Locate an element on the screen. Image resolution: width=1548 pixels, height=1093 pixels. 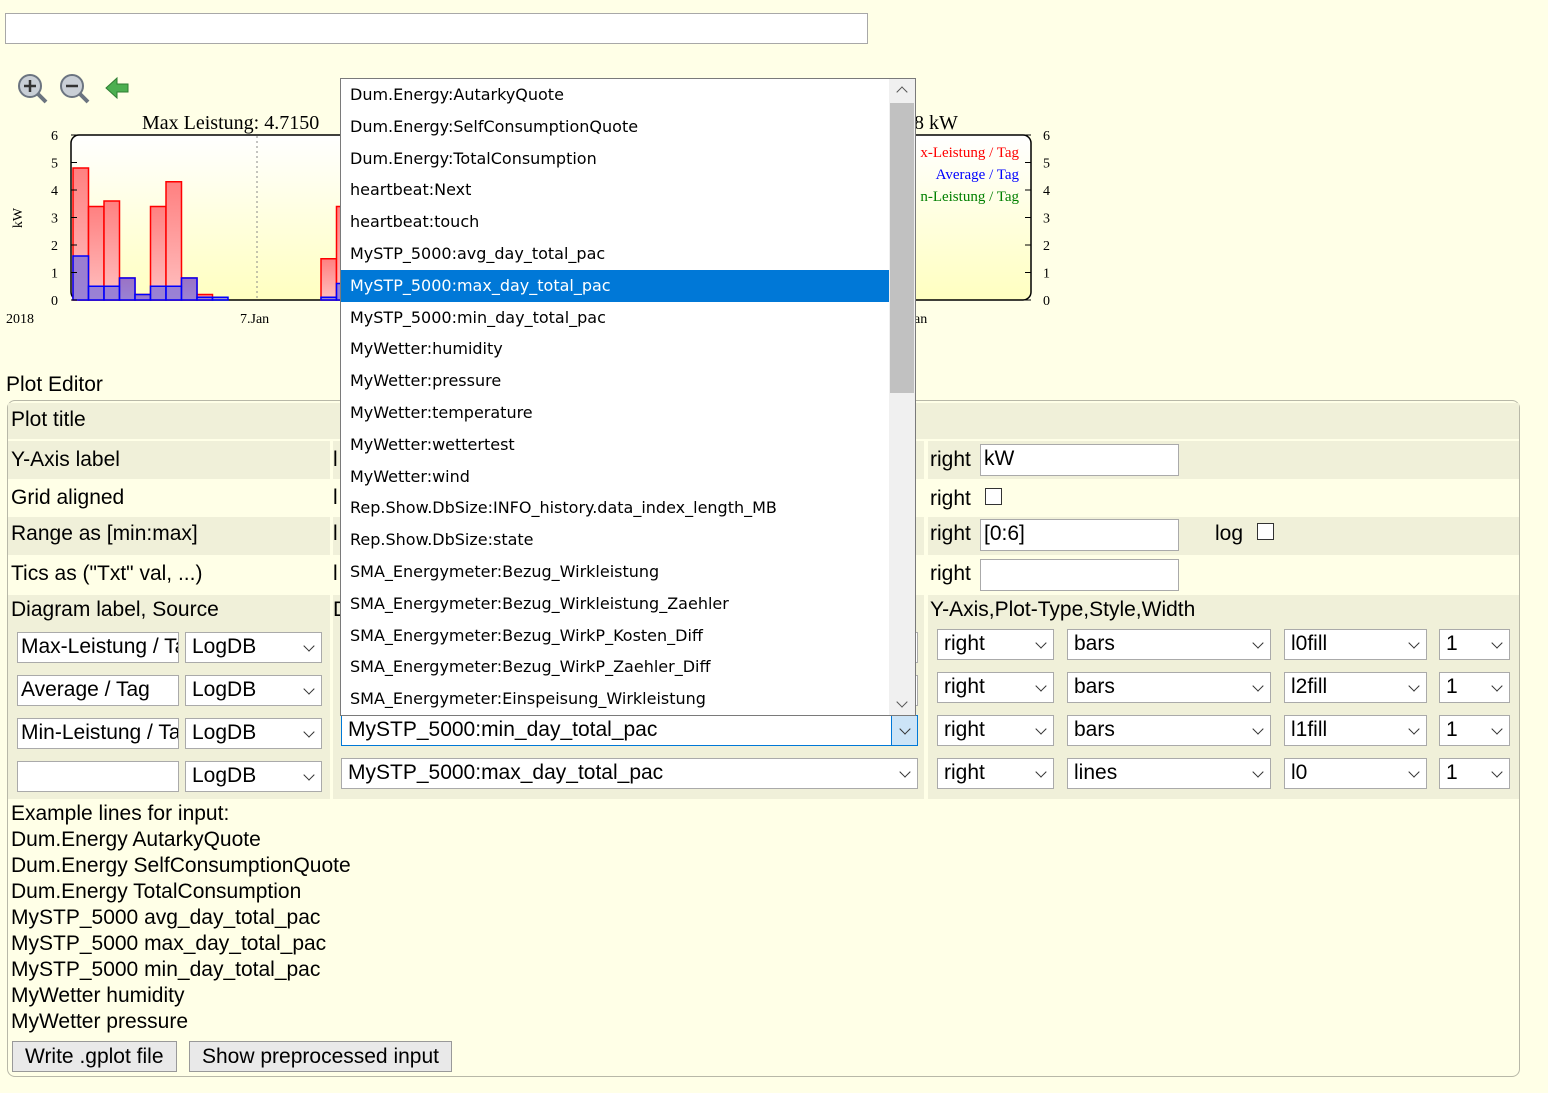
dropdown-option: MyWetter:temperature is located at coordinates (615, 413).